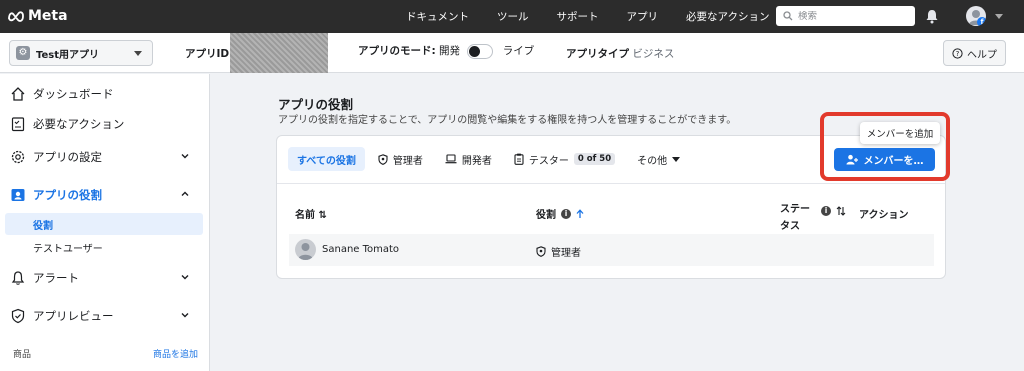 The height and width of the screenshot is (371, 1024). I want to click on nav-required-actions: 必要なアクション, so click(727, 16).